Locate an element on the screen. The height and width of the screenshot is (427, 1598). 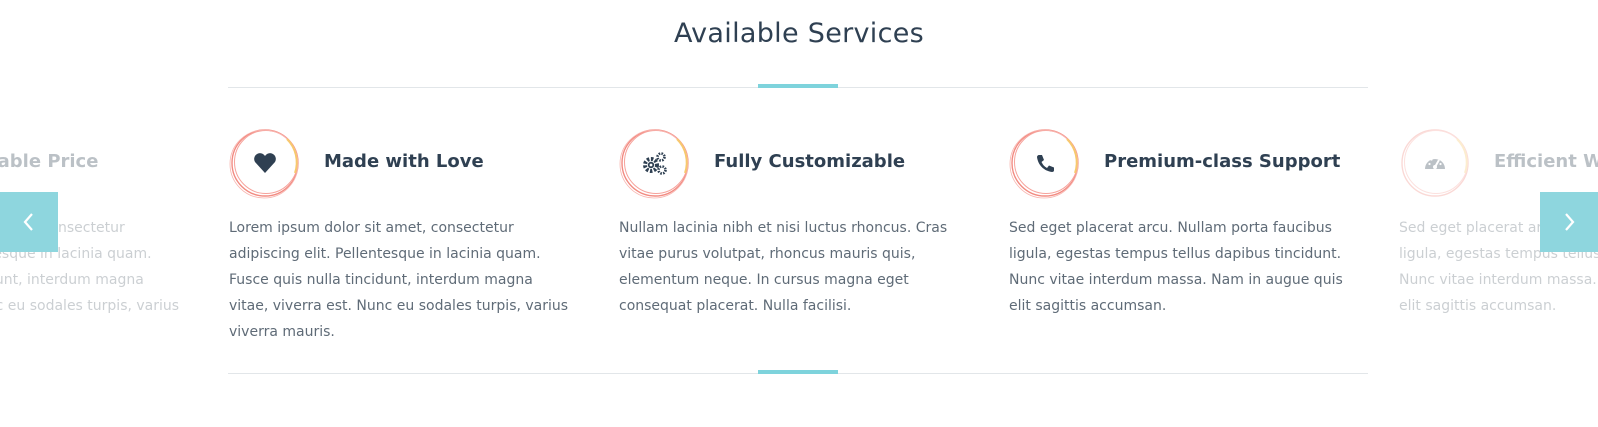
carousel-next-button is located at coordinates (1569, 222).